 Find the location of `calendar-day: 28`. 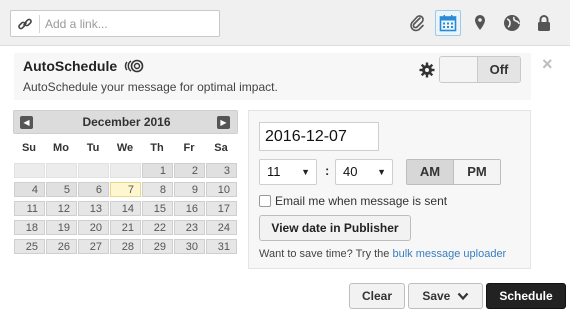

calendar-day: 28 is located at coordinates (125, 246).